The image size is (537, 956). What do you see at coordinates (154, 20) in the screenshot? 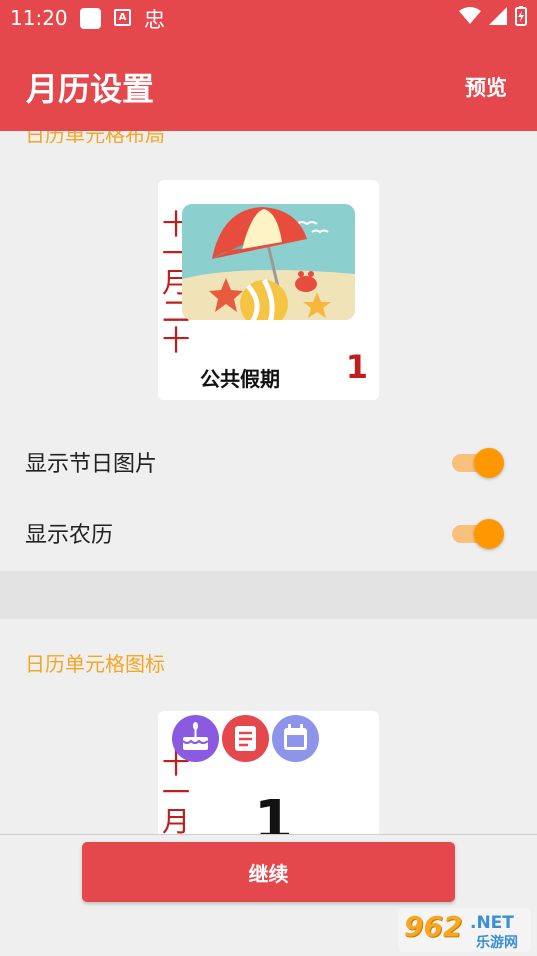
I see `notification-app-icon: 忠` at bounding box center [154, 20].